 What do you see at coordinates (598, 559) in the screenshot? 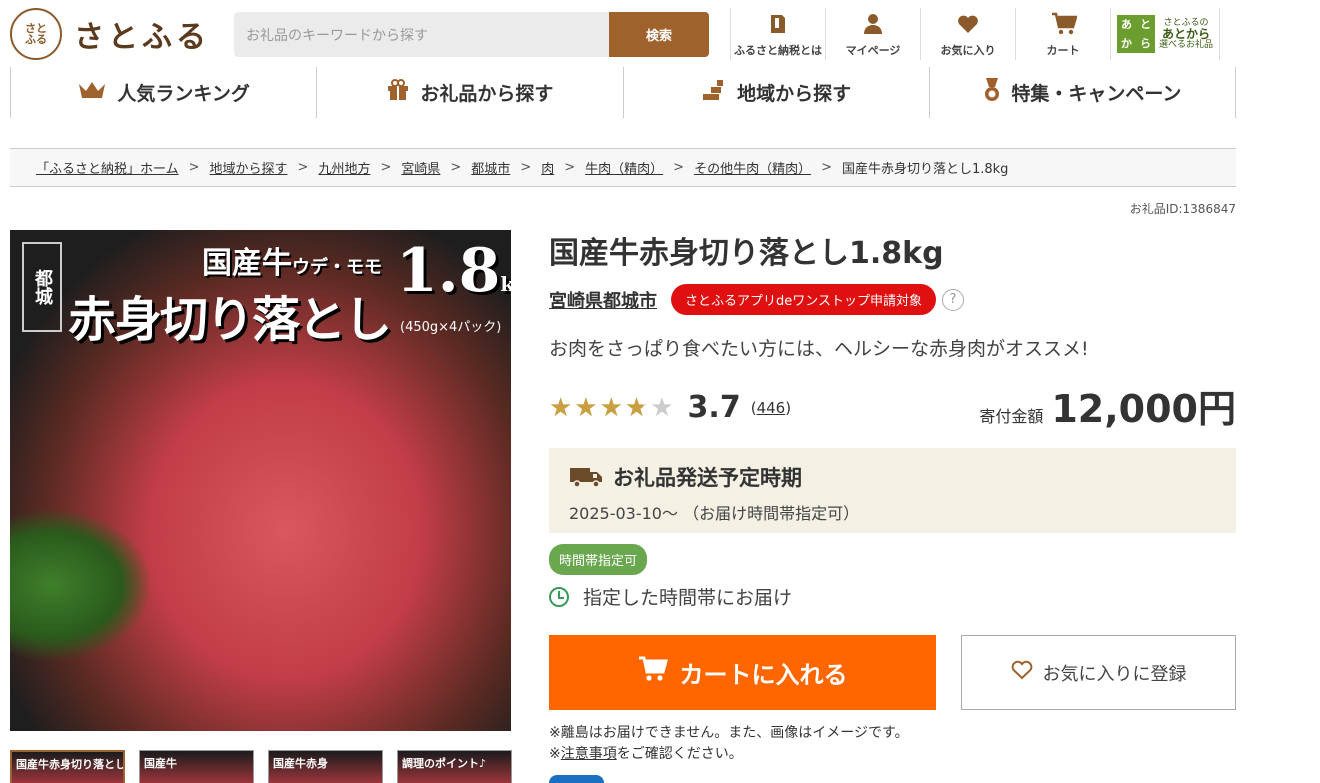
I see `time-slot-badge: 時間帯指定可` at bounding box center [598, 559].